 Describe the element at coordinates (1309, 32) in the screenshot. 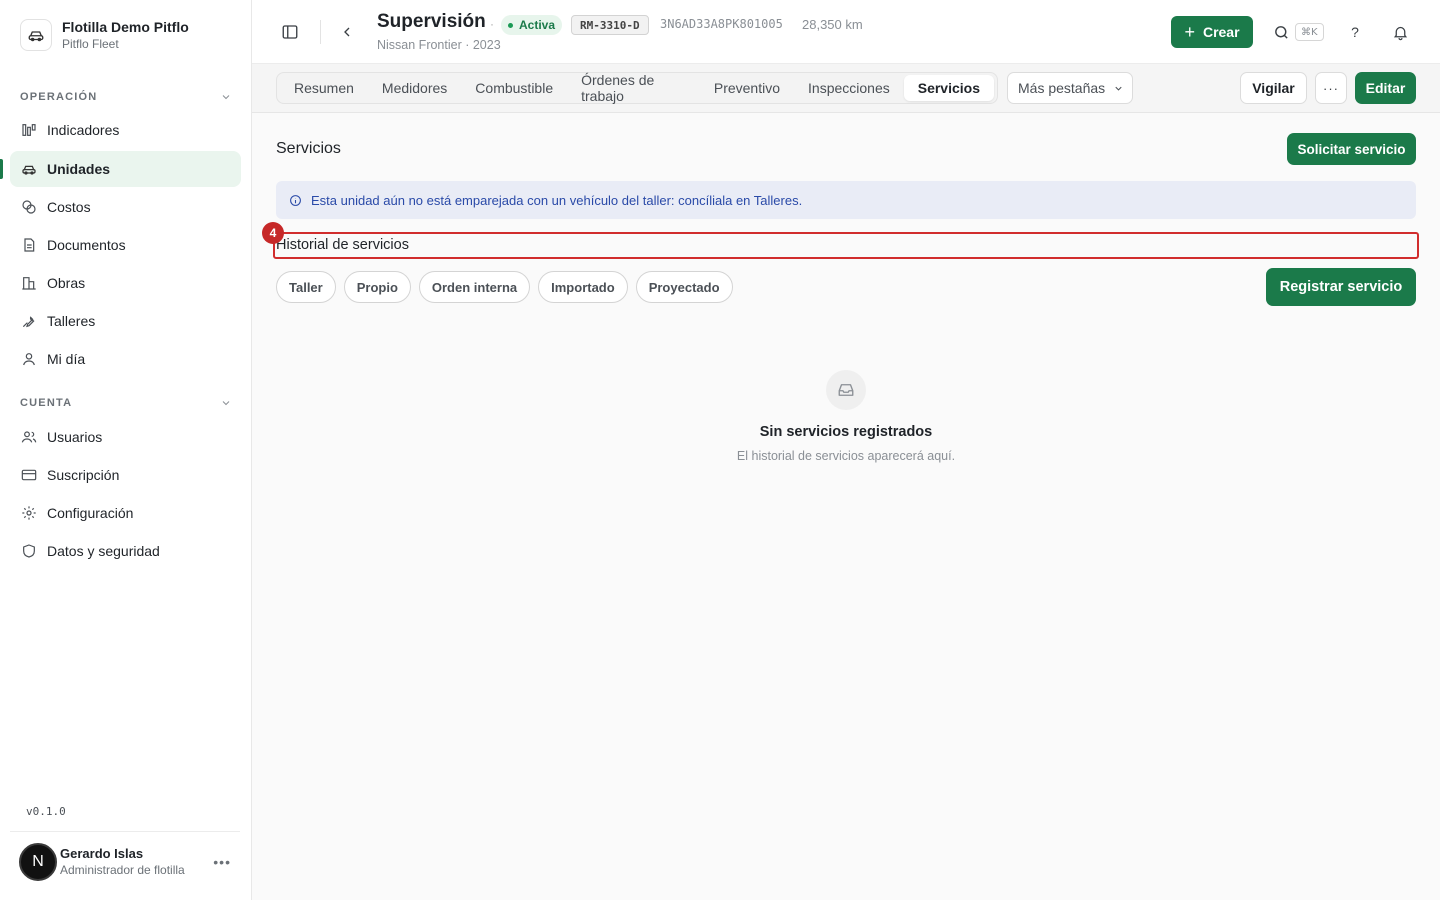

I see `shortcut-hint: ⌘K` at that location.